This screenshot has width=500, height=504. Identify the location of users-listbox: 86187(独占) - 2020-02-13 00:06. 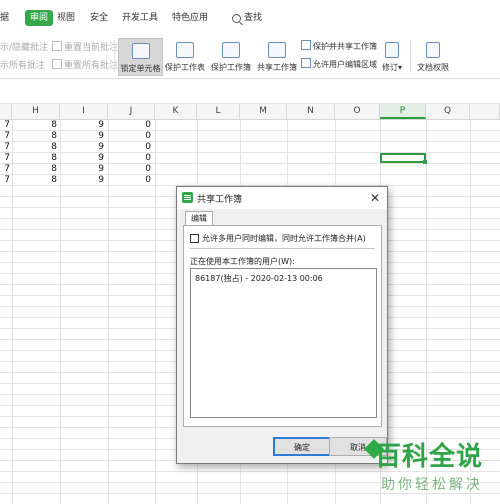
(283, 343).